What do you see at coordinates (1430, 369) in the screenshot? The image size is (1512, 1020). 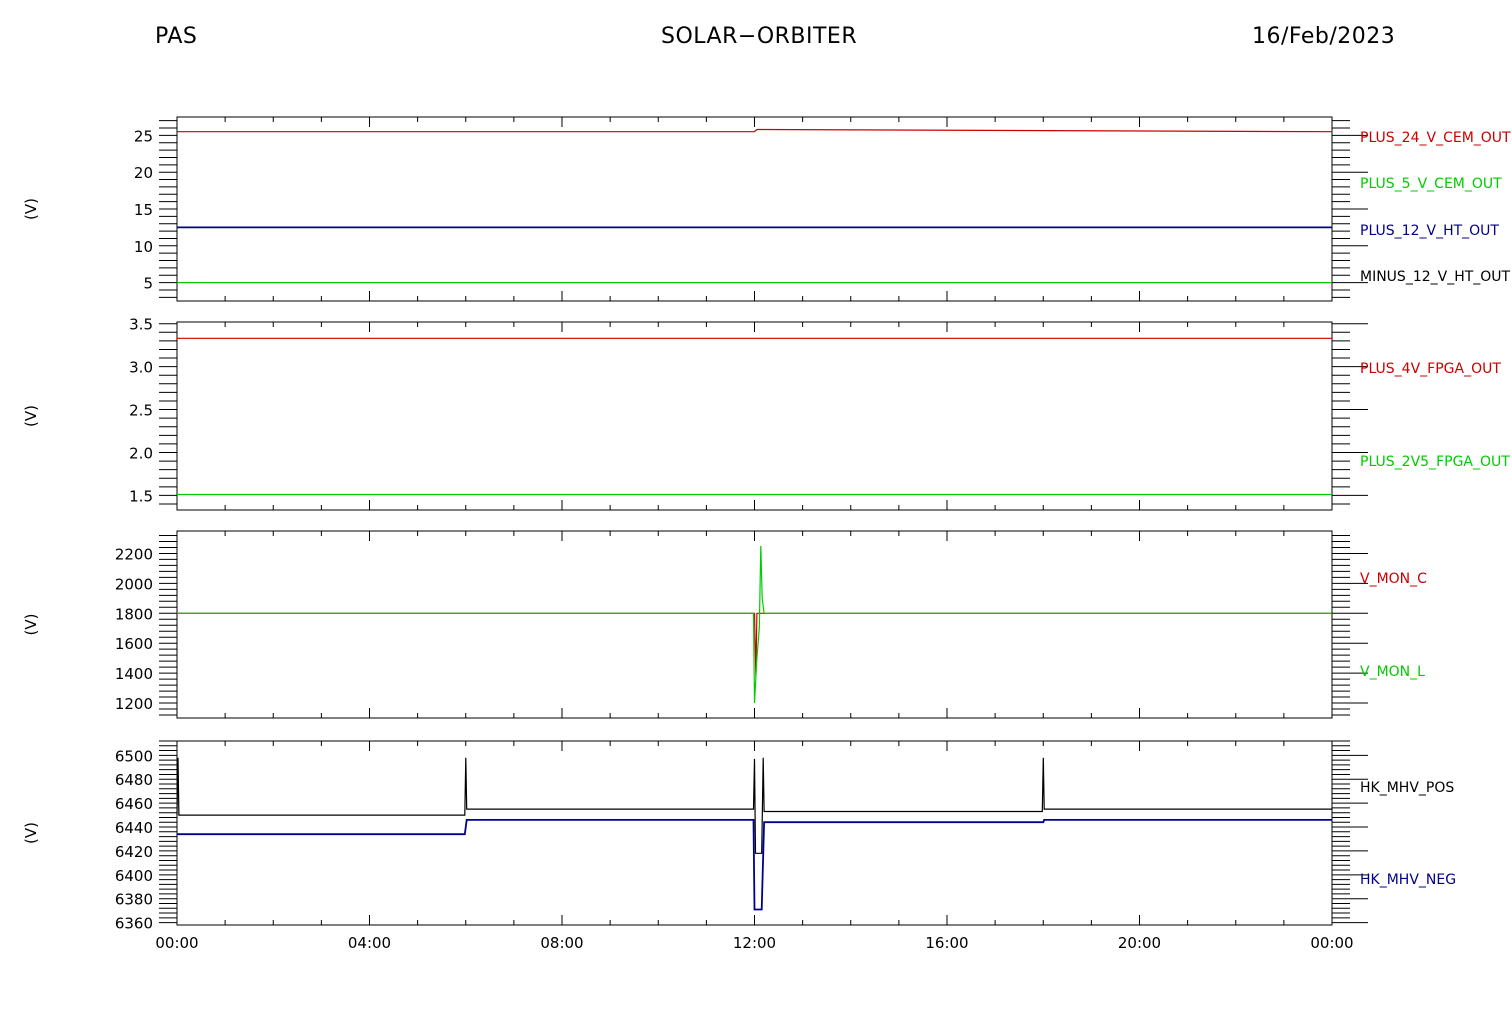 I see `legend-label: PLUS_4V_FPGA_OUT` at bounding box center [1430, 369].